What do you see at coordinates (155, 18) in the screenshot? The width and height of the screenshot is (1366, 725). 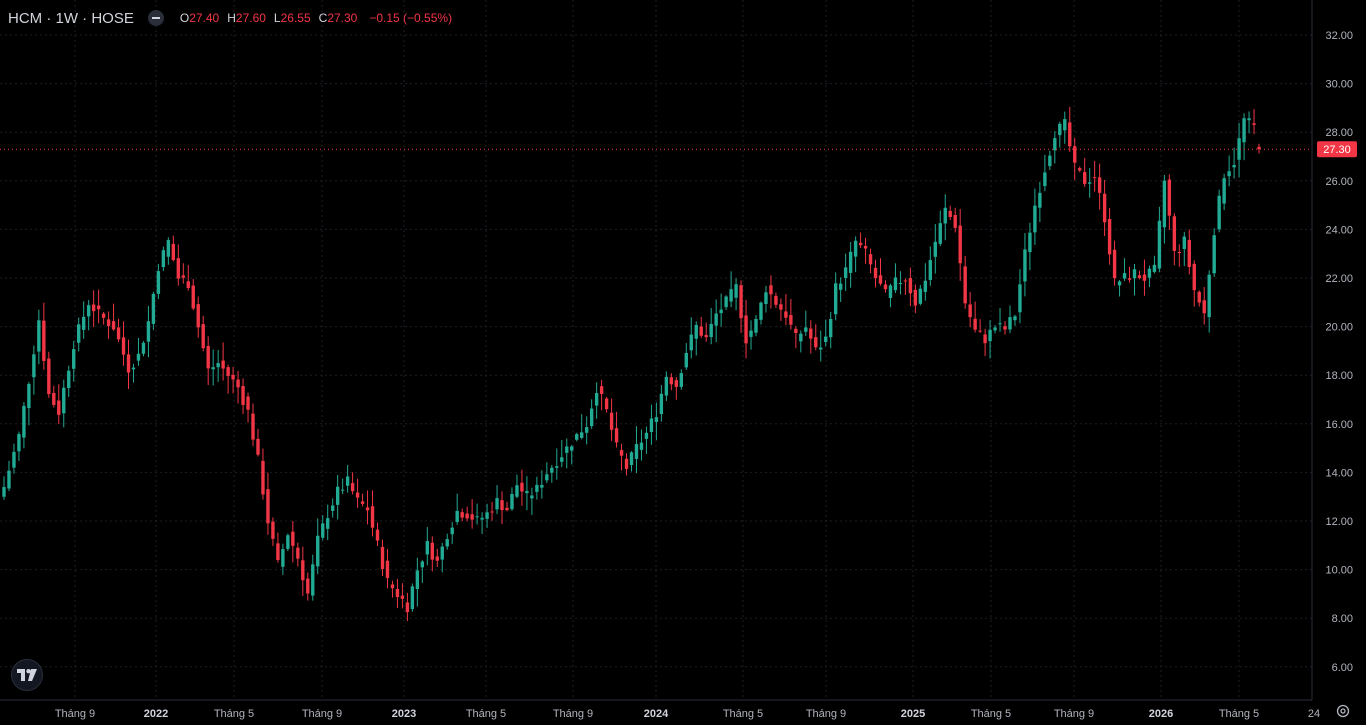 I see `collapse-legend-button` at bounding box center [155, 18].